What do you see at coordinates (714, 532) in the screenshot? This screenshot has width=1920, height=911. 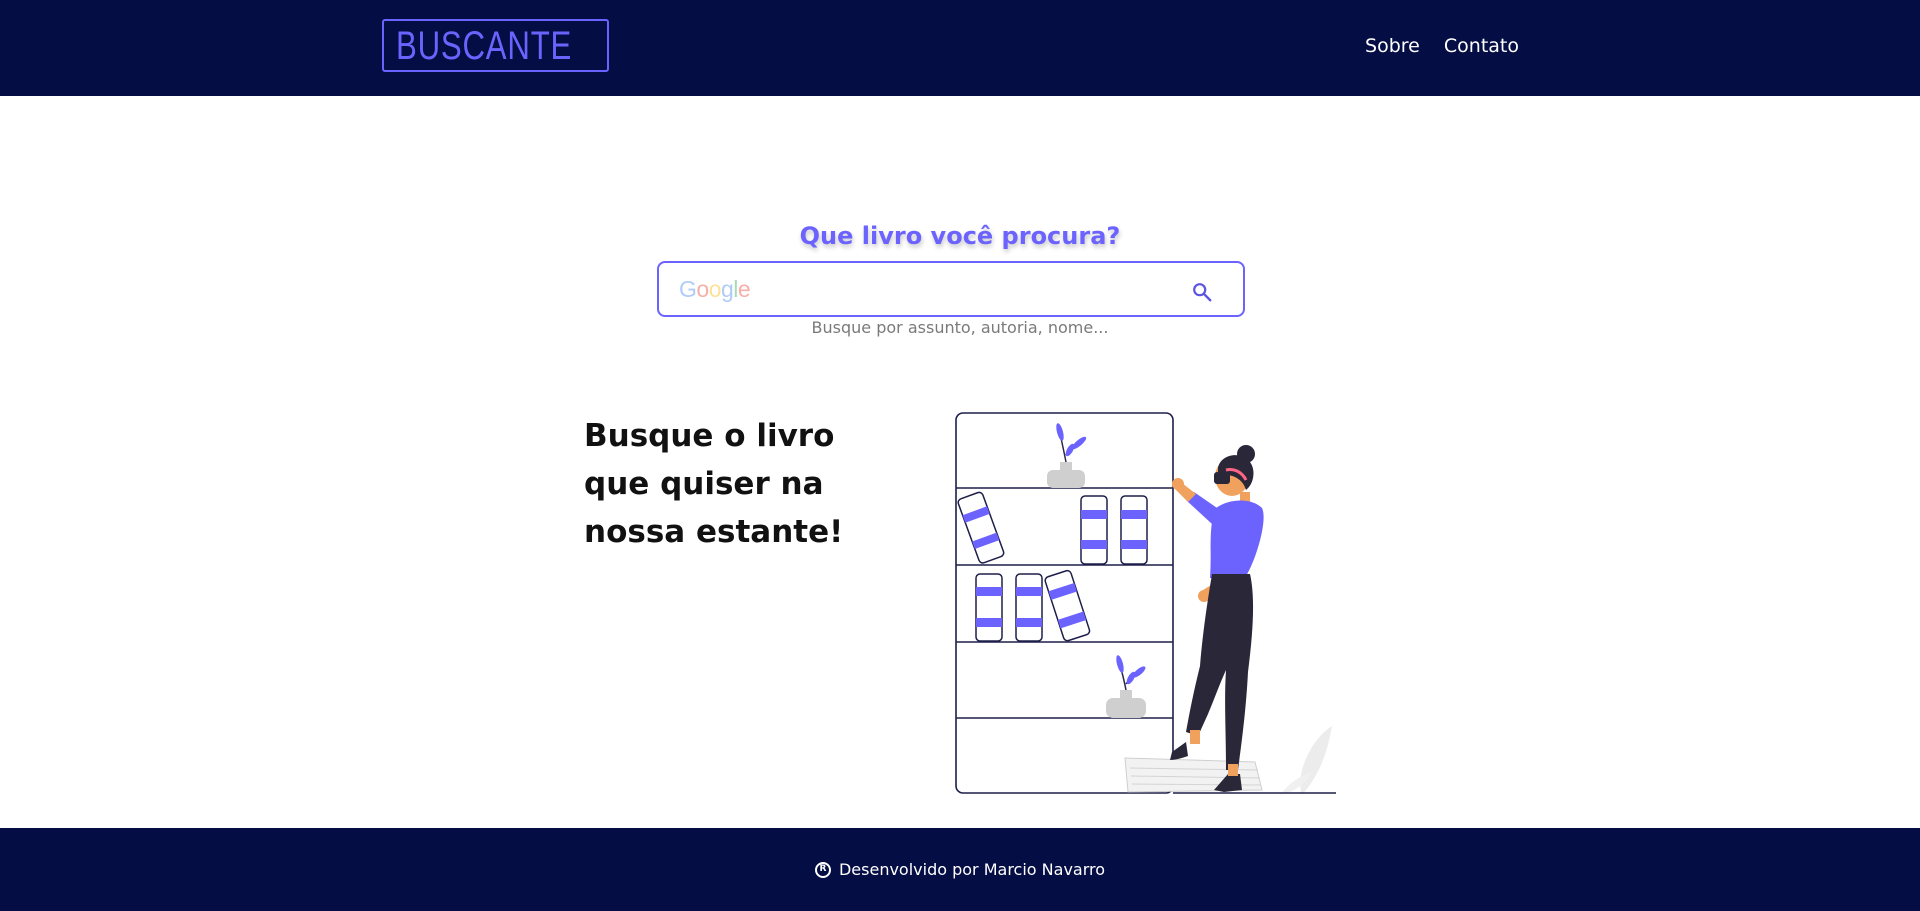 I see `hero-line-3: nossa estante!` at bounding box center [714, 532].